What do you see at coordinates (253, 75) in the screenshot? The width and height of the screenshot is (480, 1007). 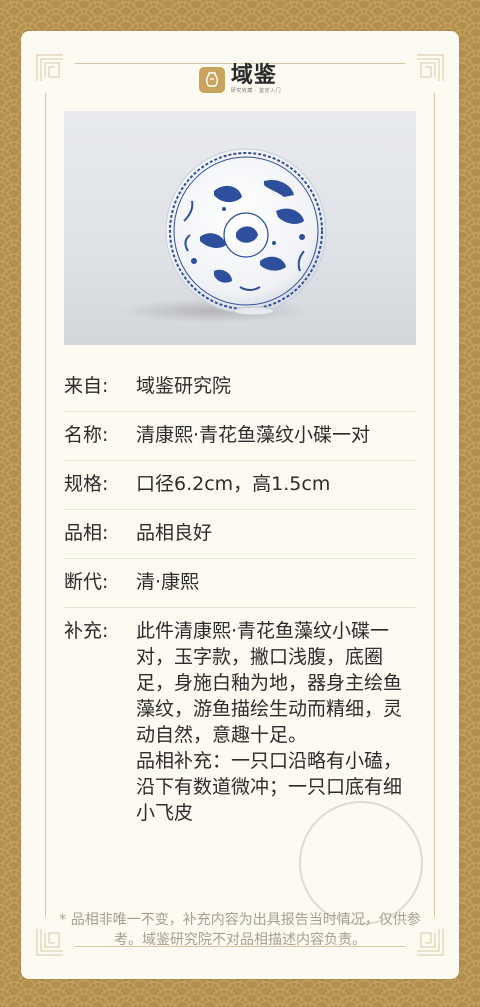 I see `brand-name: 域鉴` at bounding box center [253, 75].